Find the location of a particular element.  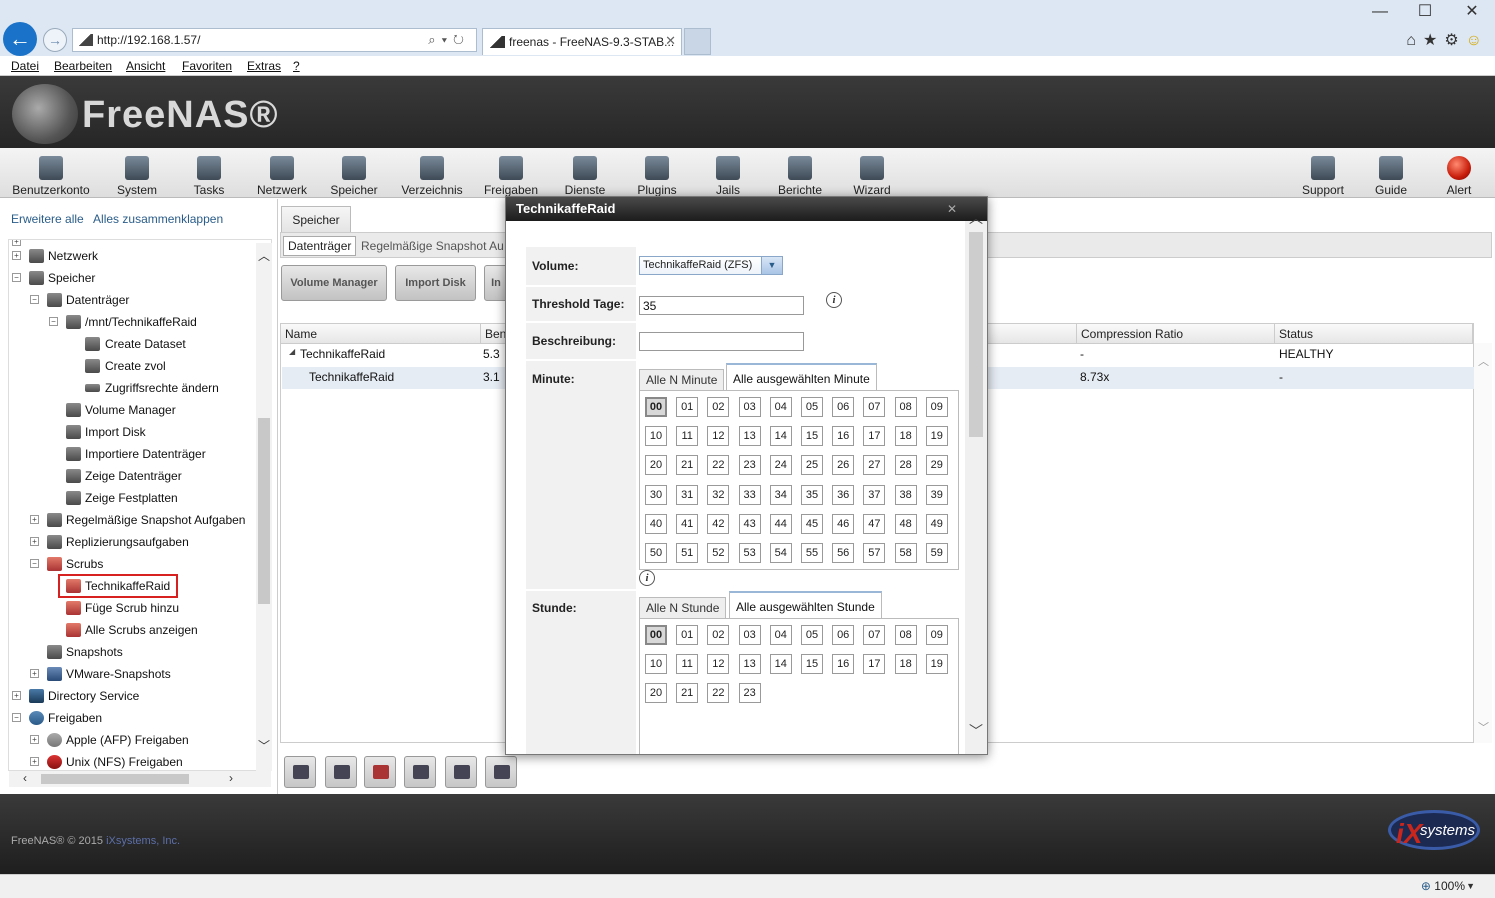

toolbar-plugins: Plugins is located at coordinates (657, 173).